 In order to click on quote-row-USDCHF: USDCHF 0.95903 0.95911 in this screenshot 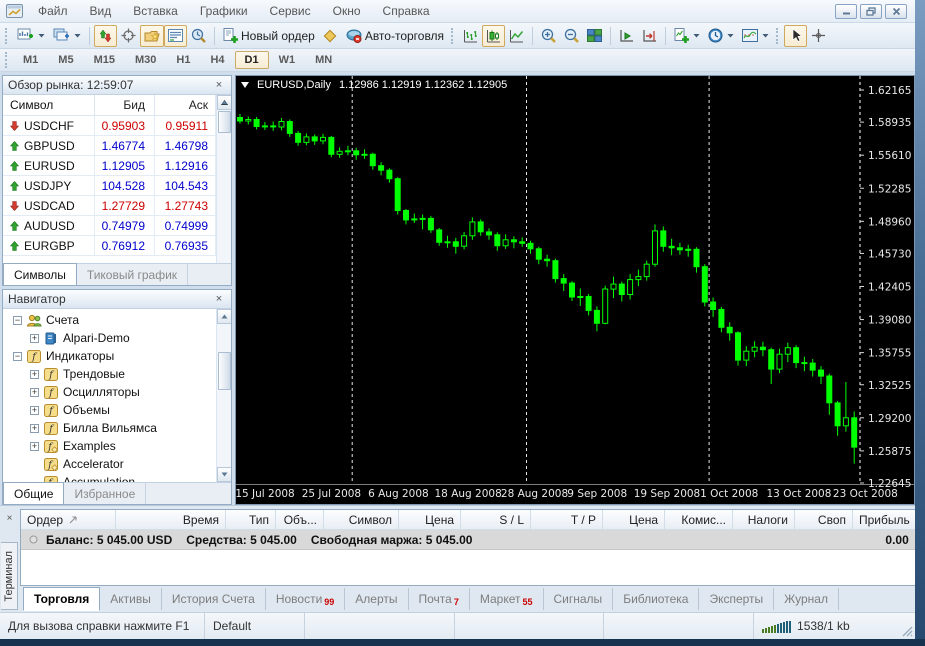, I will do `click(109, 126)`.